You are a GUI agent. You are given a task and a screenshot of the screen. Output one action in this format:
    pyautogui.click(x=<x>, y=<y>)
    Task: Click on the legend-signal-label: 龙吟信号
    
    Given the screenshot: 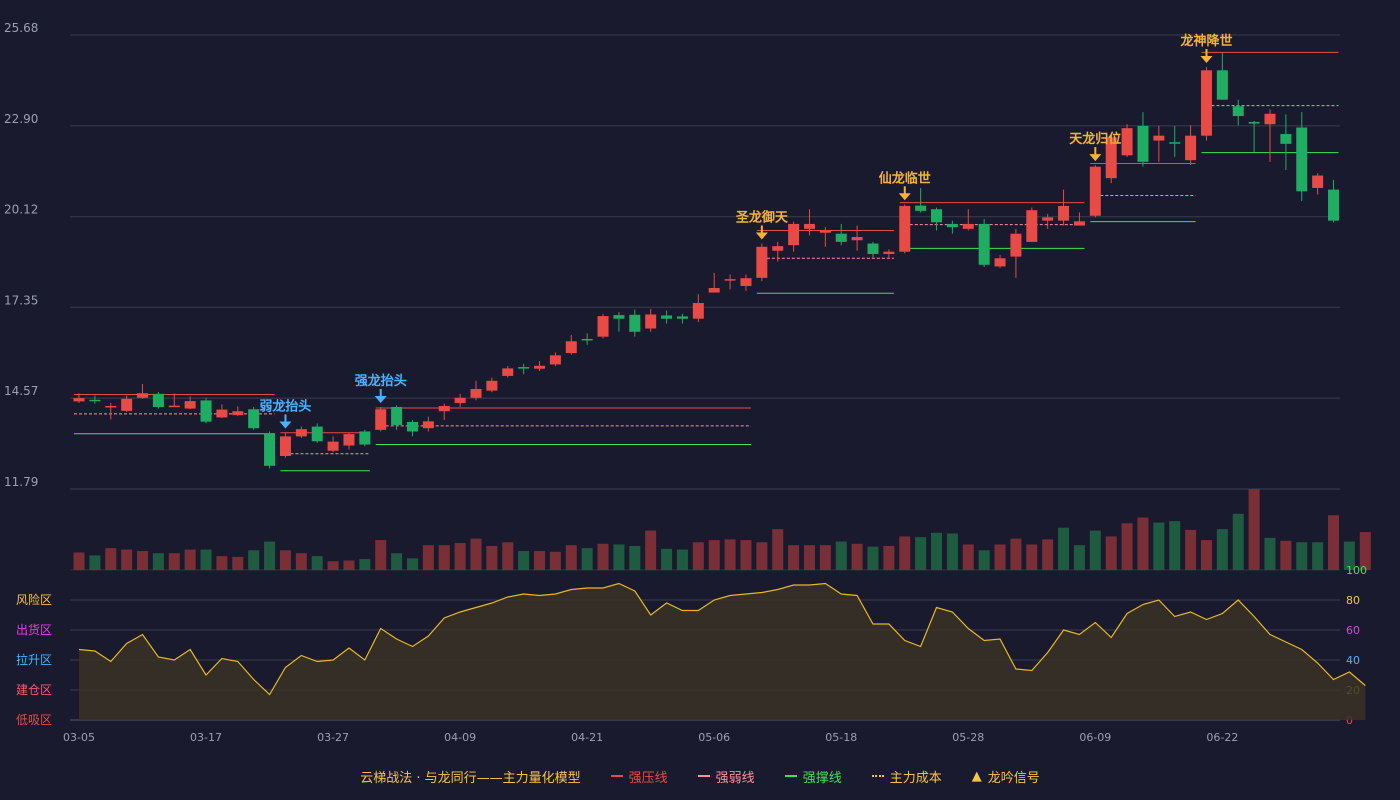 What is the action you would take?
    pyautogui.click(x=1013, y=778)
    